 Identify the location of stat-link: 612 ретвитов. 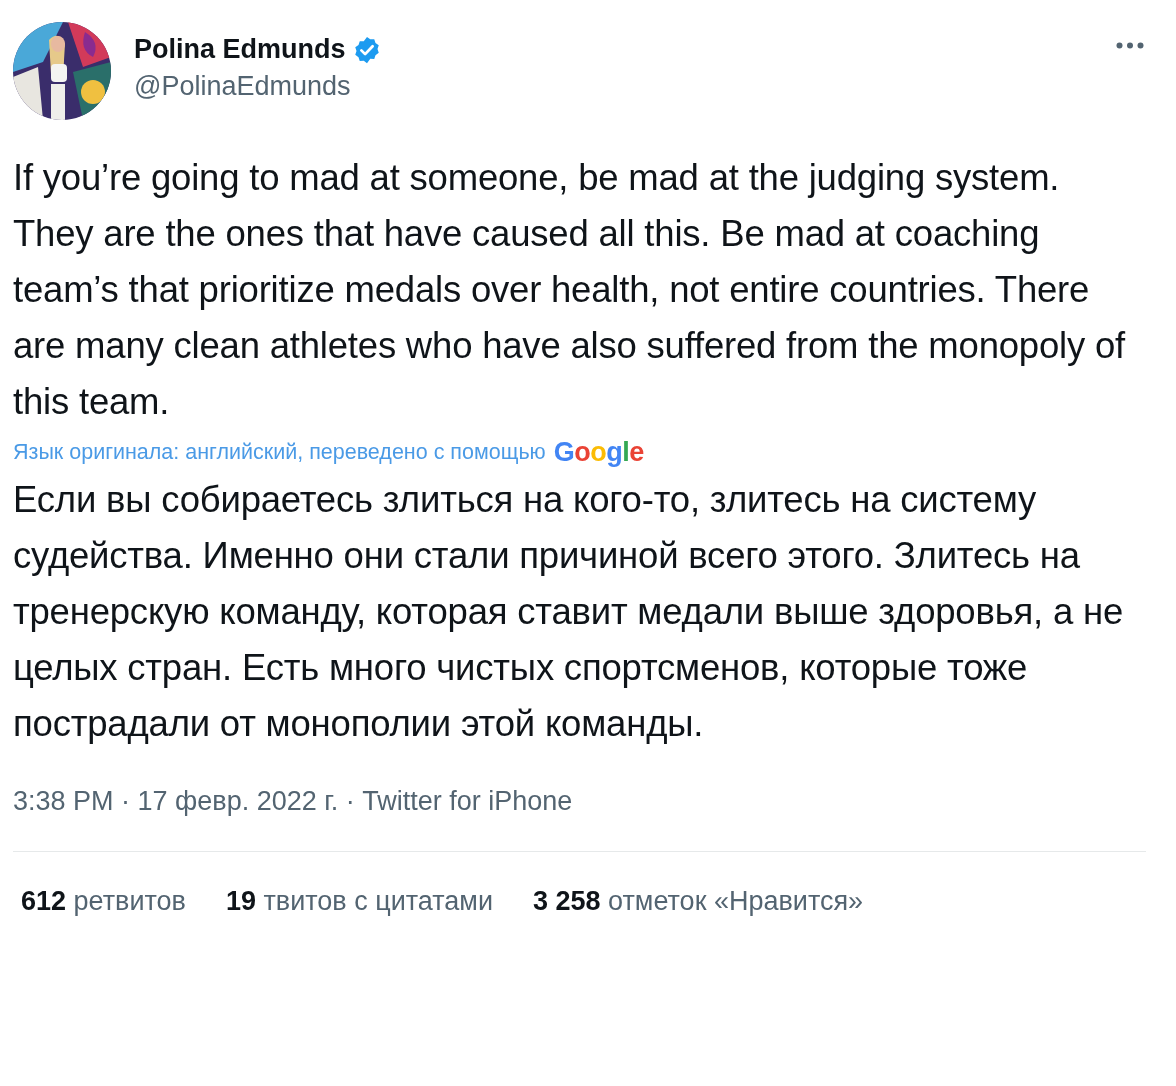
(103, 901).